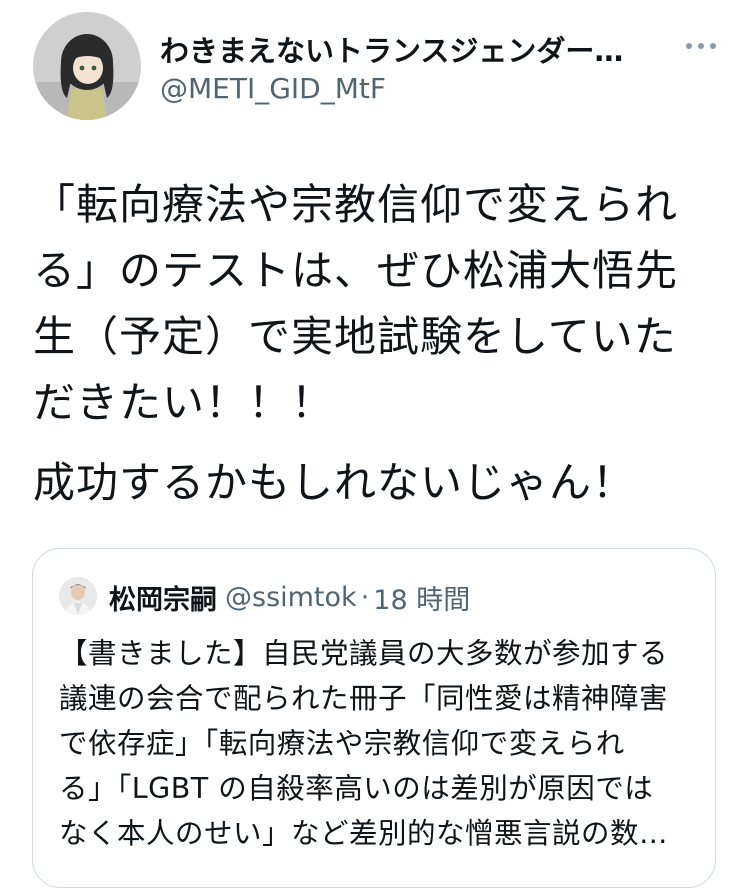 The image size is (750, 888). I want to click on figure-avatar-icon, so click(87, 66).